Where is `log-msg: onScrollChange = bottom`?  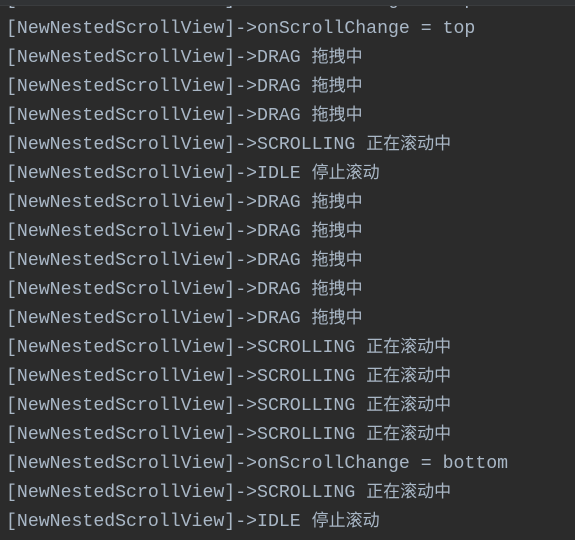 log-msg: onScrollChange = bottom is located at coordinates (383, 464).